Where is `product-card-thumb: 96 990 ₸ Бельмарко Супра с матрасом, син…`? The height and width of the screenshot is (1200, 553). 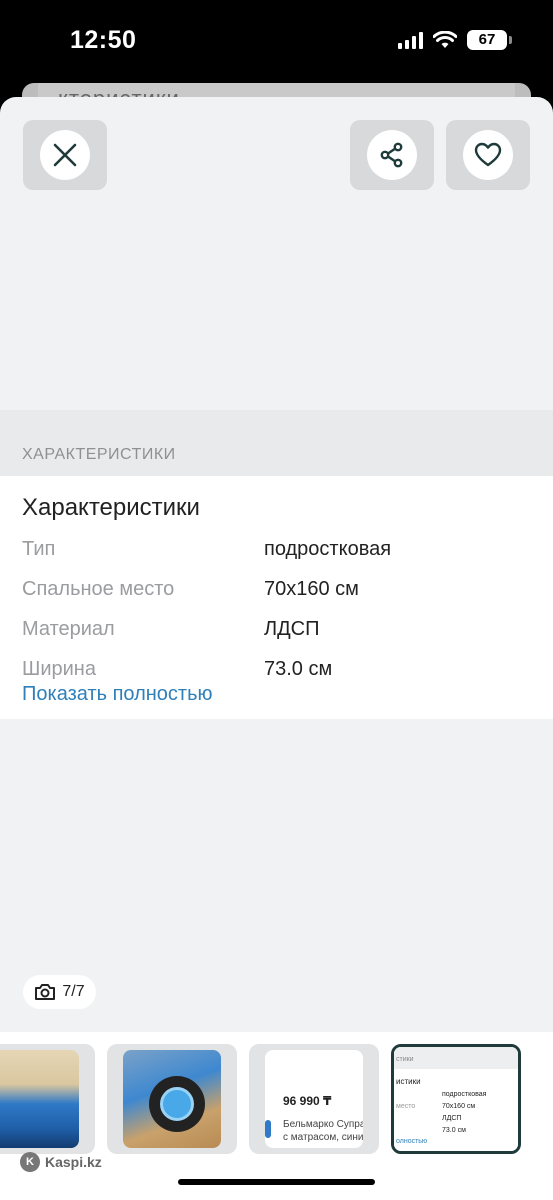 product-card-thumb: 96 990 ₸ Бельмарко Супра с матрасом, син… is located at coordinates (314, 1099).